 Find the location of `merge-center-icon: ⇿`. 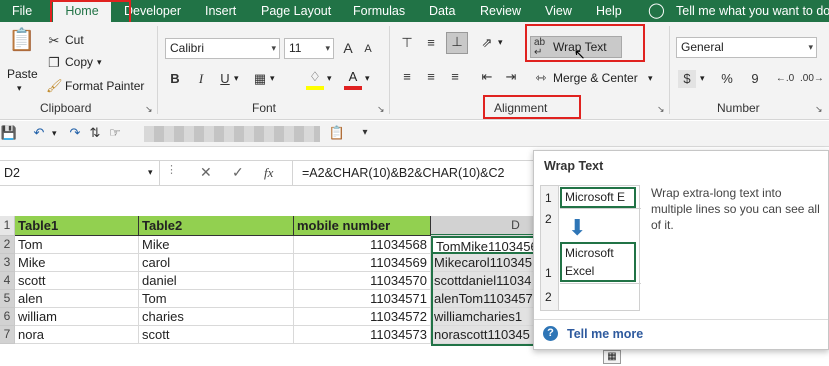

merge-center-icon: ⇿ is located at coordinates (541, 78).